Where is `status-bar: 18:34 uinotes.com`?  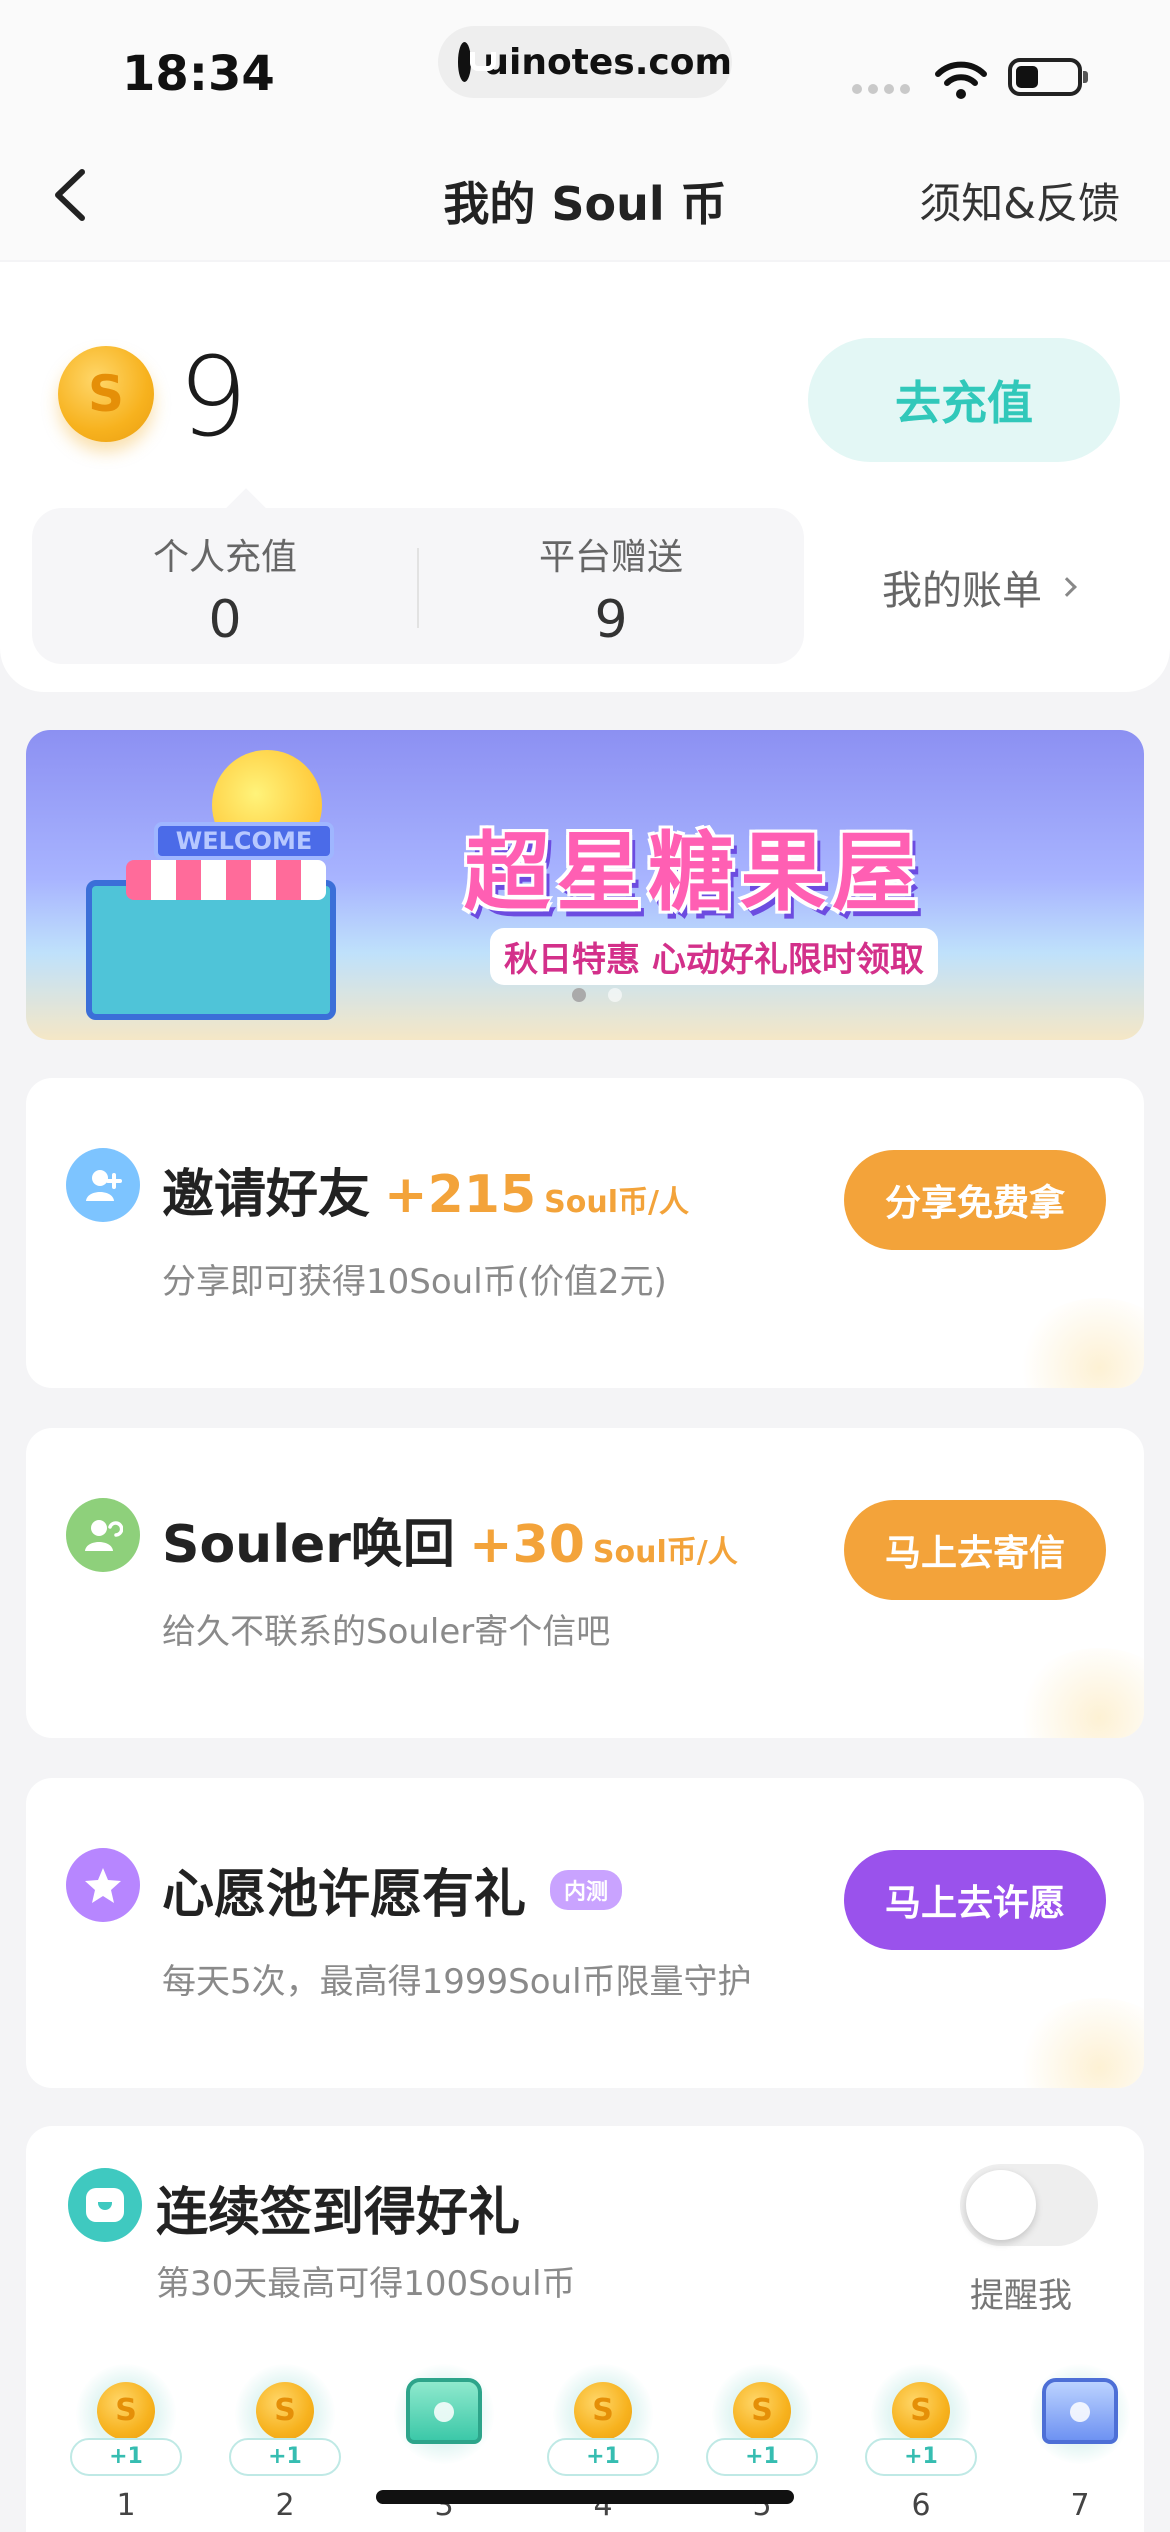 status-bar: 18:34 uinotes.com is located at coordinates (585, 65).